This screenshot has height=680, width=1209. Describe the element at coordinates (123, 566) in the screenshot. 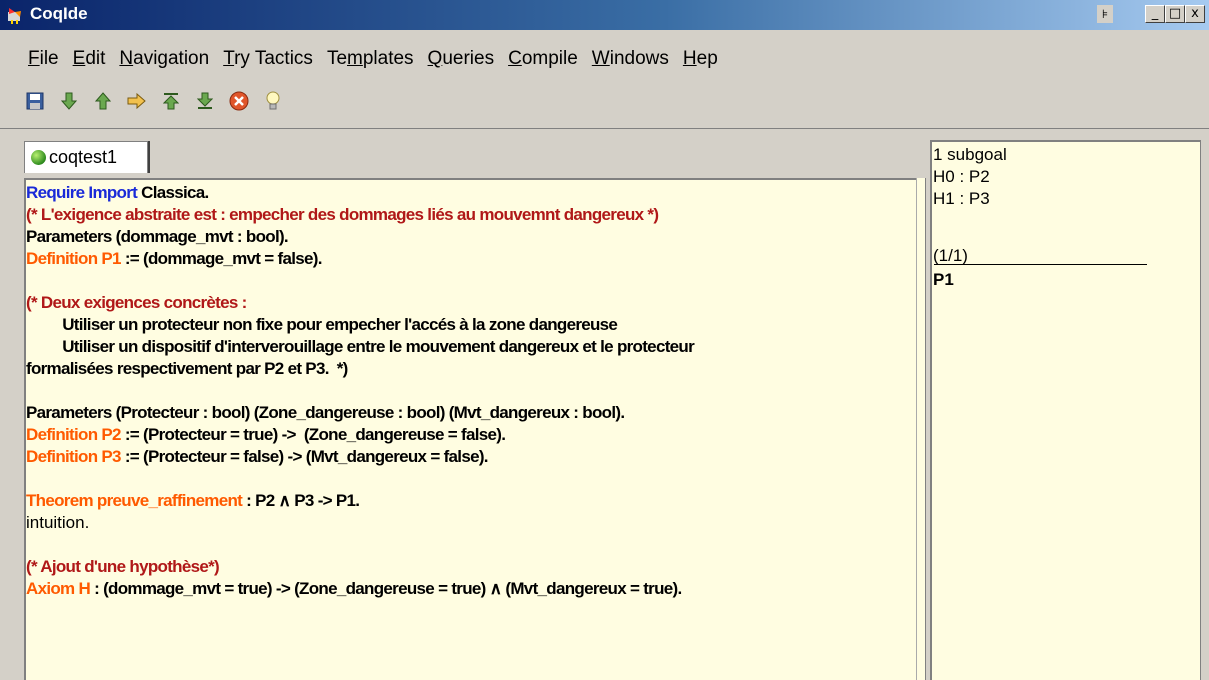

I see `code-comment: (* Ajout d'une hypothèse*)` at that location.